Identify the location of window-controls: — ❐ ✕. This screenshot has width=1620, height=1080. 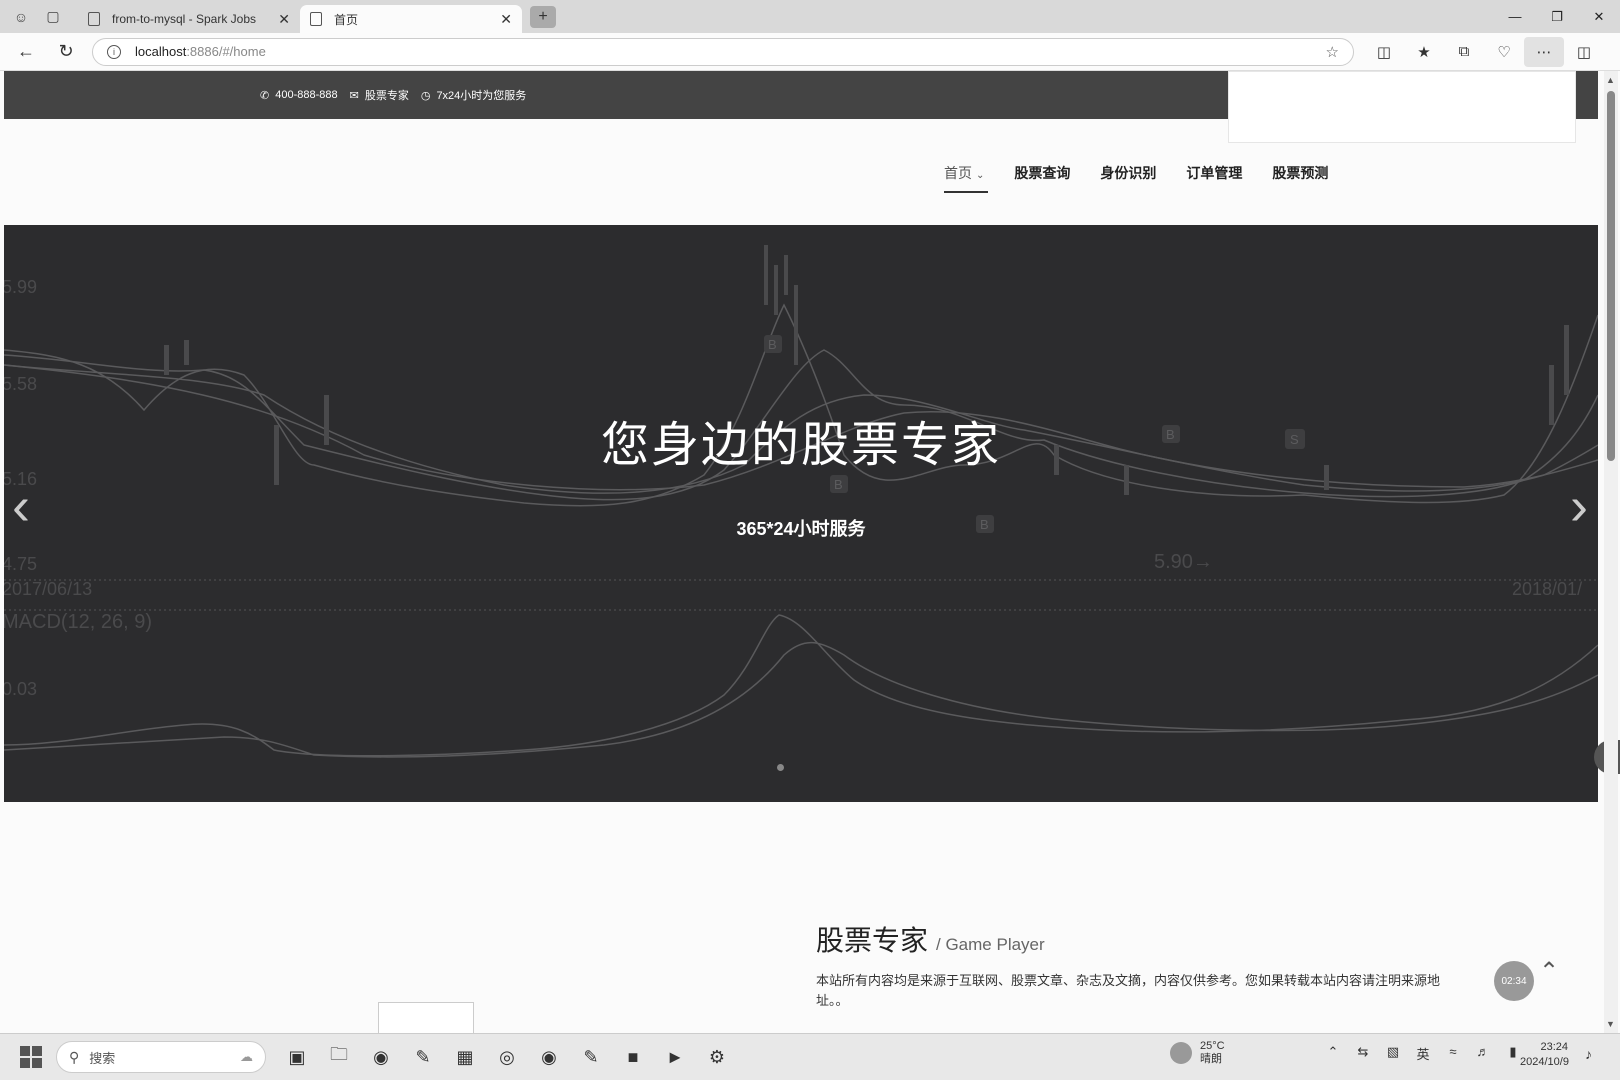
(1557, 16).